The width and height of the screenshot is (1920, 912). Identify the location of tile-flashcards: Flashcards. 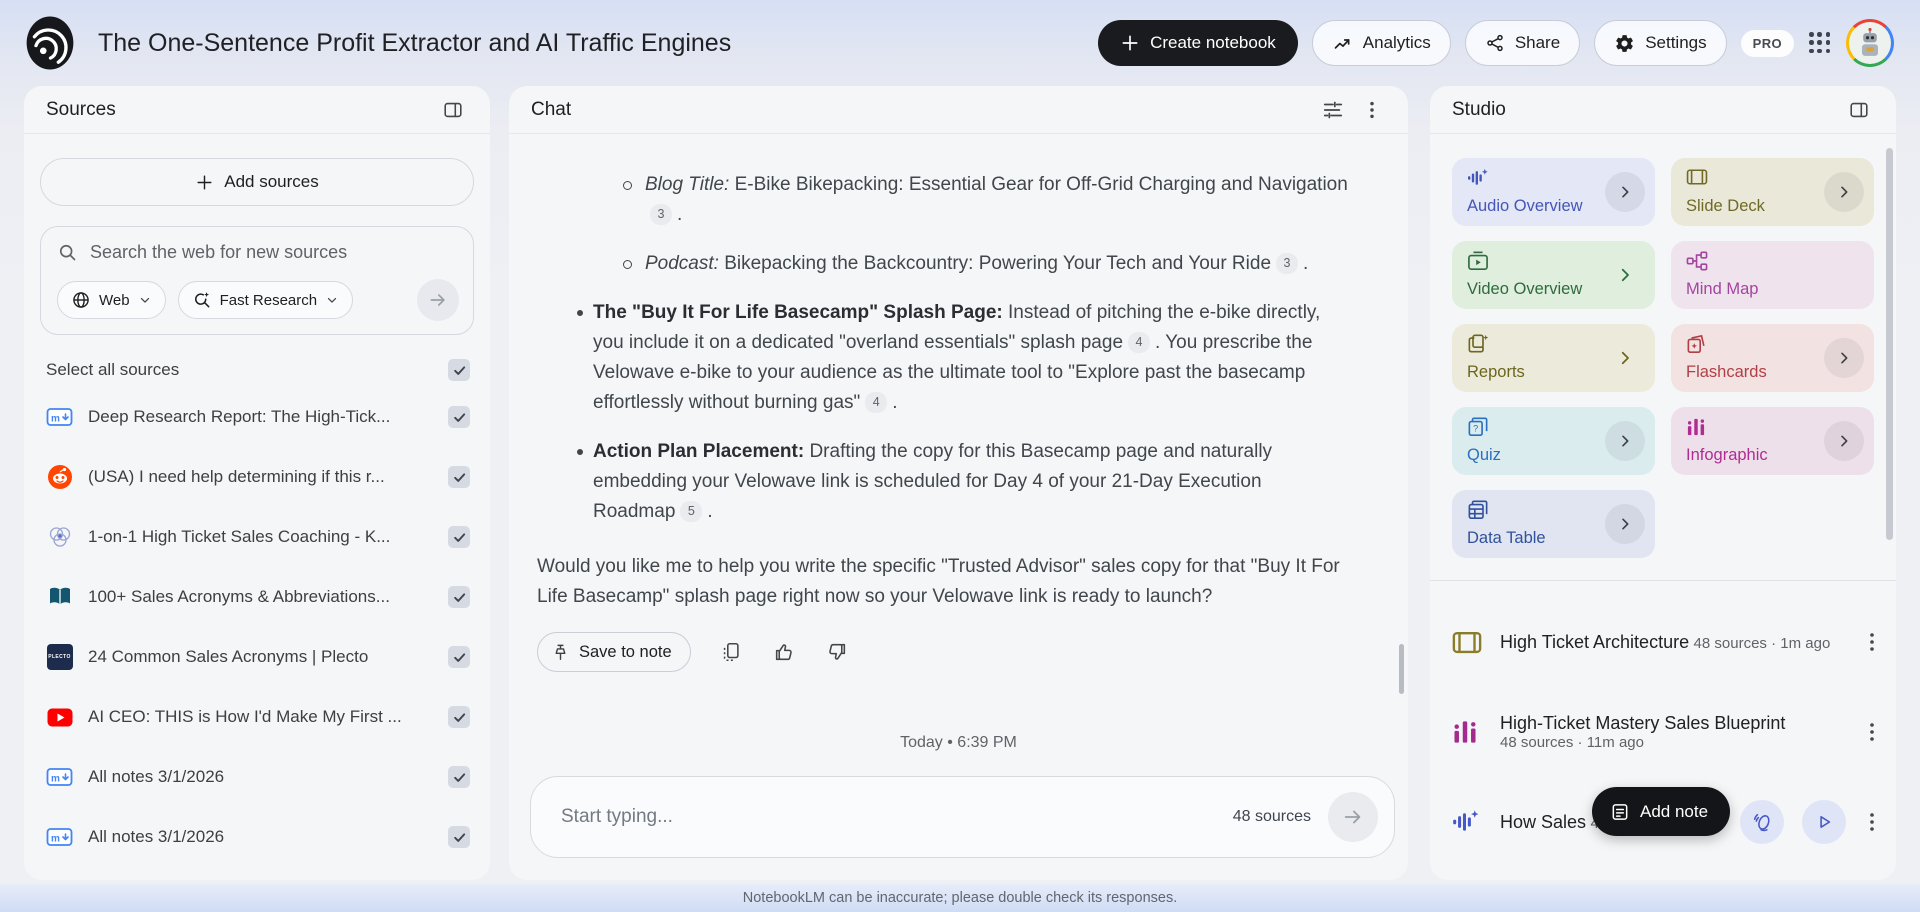
(1772, 358).